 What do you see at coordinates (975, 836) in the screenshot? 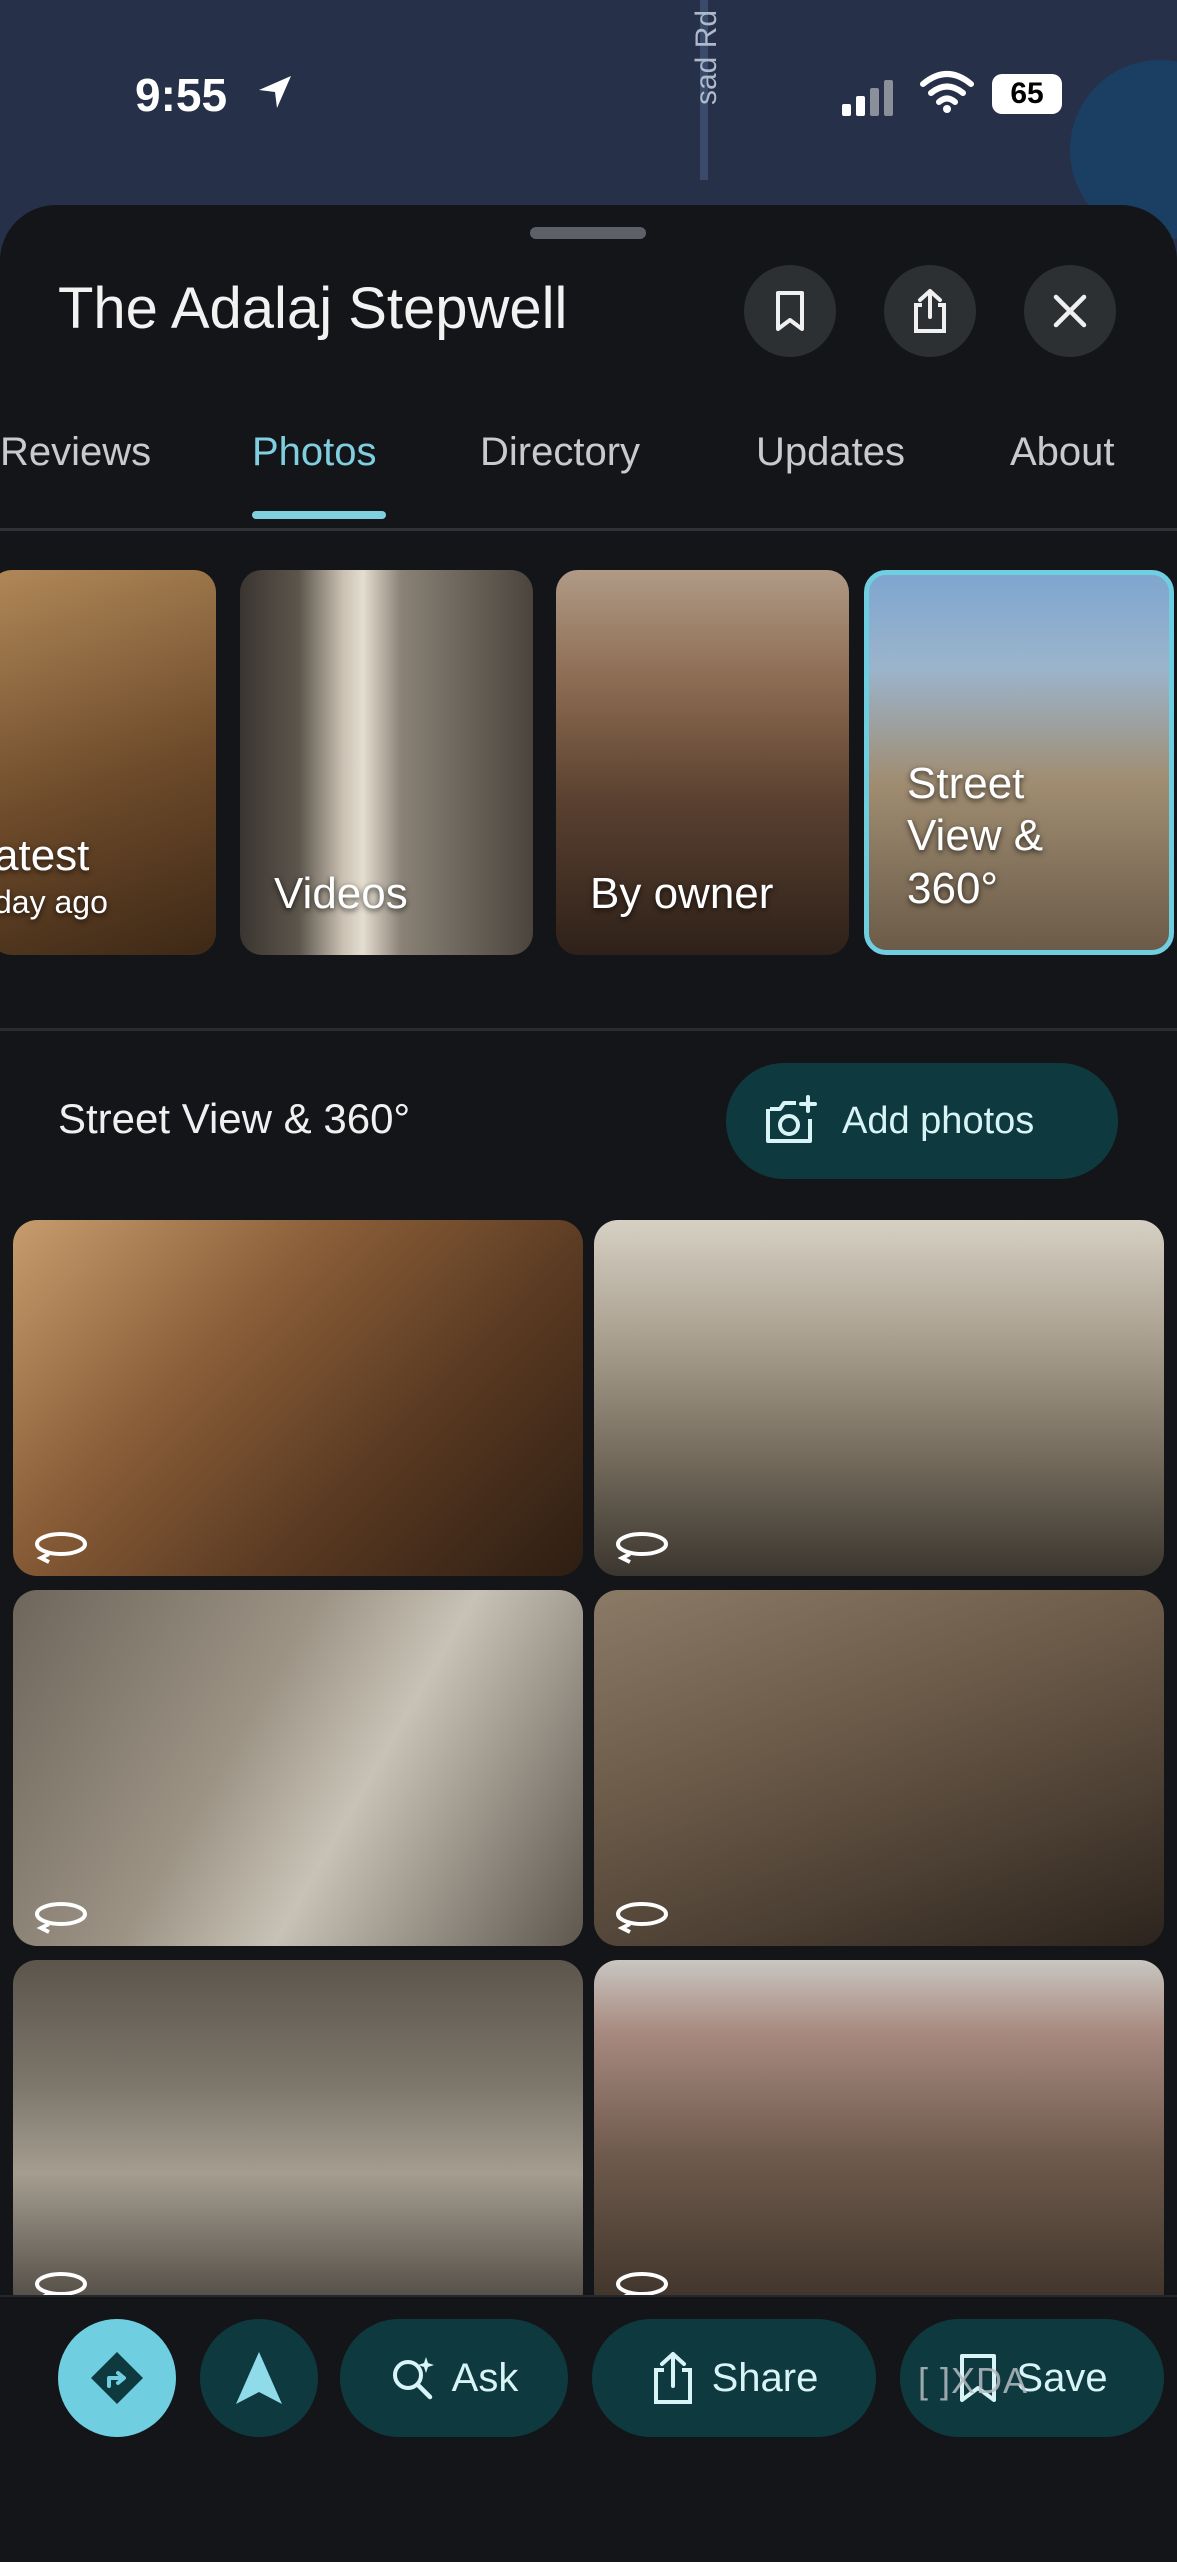
I see `category-label: Street View & 360°` at bounding box center [975, 836].